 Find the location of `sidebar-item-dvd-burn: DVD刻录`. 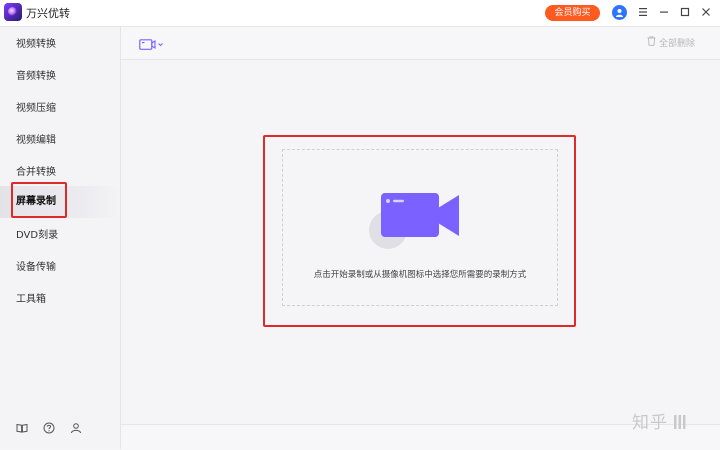

sidebar-item-dvd-burn: DVD刻录 is located at coordinates (60, 236).